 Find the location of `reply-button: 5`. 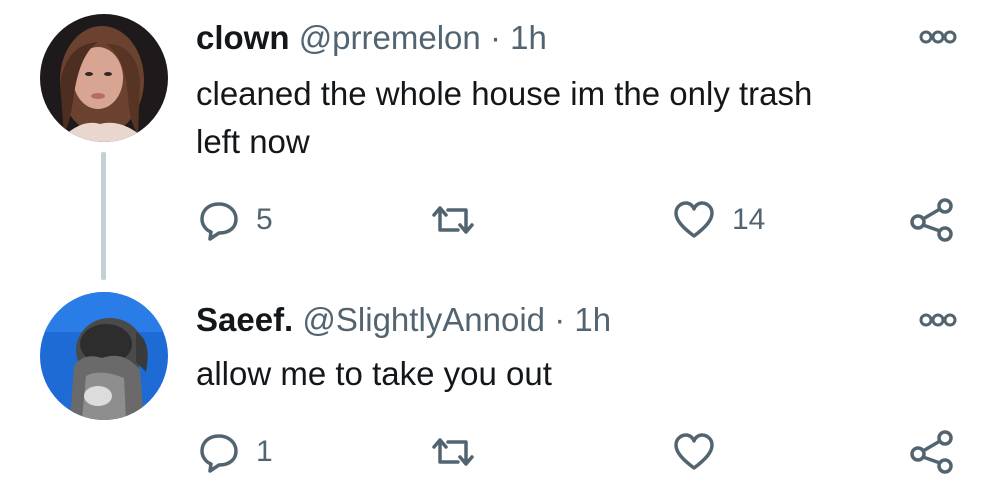

reply-button: 5 is located at coordinates (235, 220).